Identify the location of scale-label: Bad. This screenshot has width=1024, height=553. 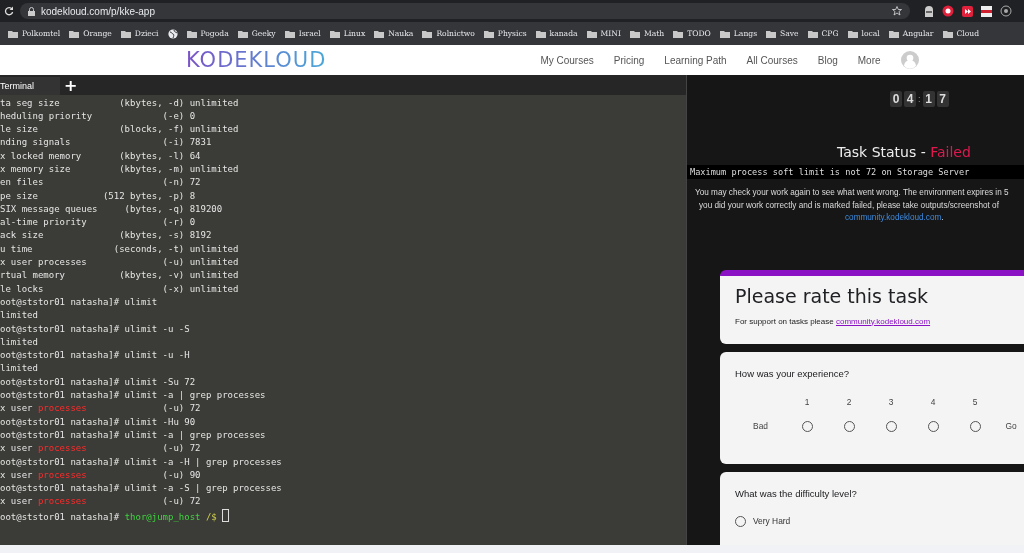
(760, 426).